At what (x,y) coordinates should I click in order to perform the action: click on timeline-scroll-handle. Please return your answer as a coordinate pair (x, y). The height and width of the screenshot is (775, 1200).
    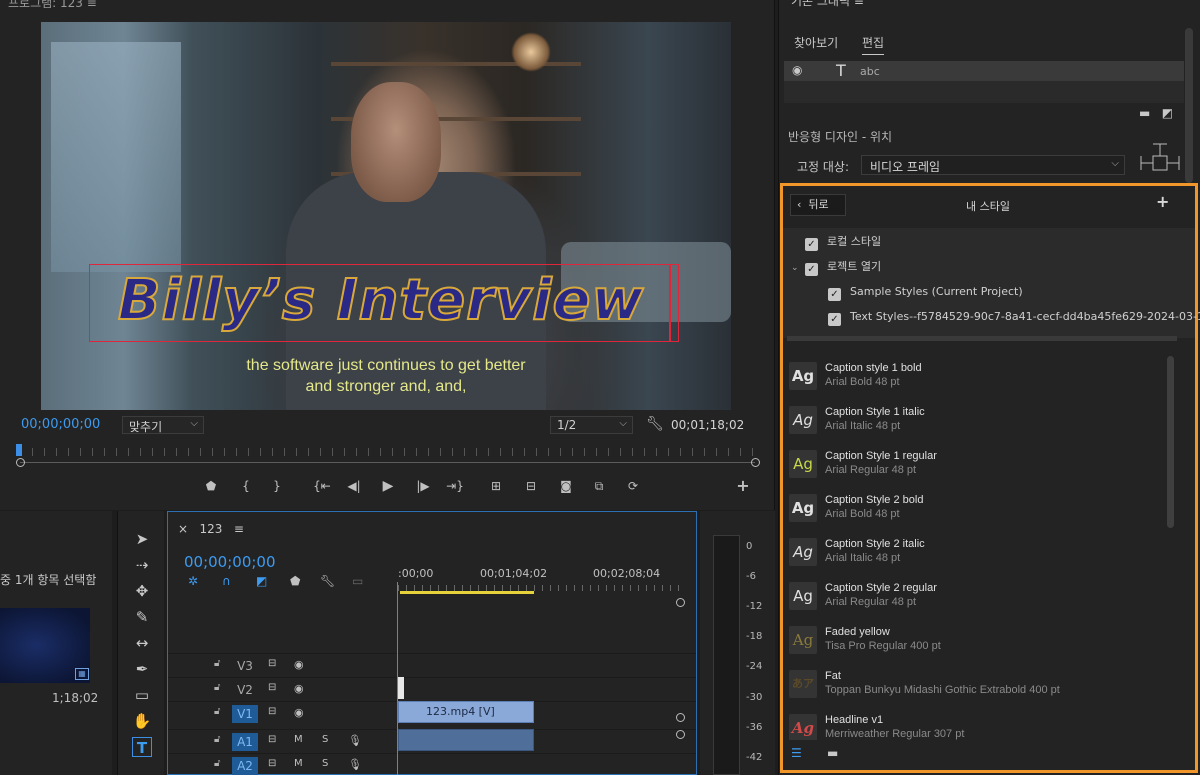
    Looking at the image, I should click on (680, 602).